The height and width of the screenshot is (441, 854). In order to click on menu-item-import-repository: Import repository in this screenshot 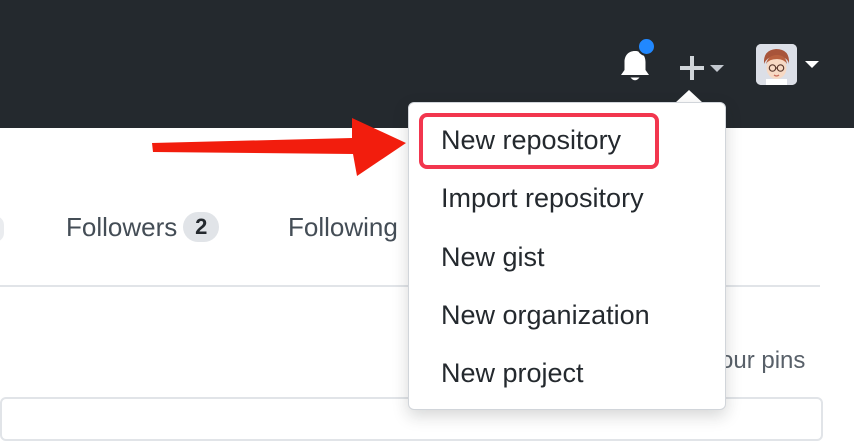, I will do `click(542, 198)`.